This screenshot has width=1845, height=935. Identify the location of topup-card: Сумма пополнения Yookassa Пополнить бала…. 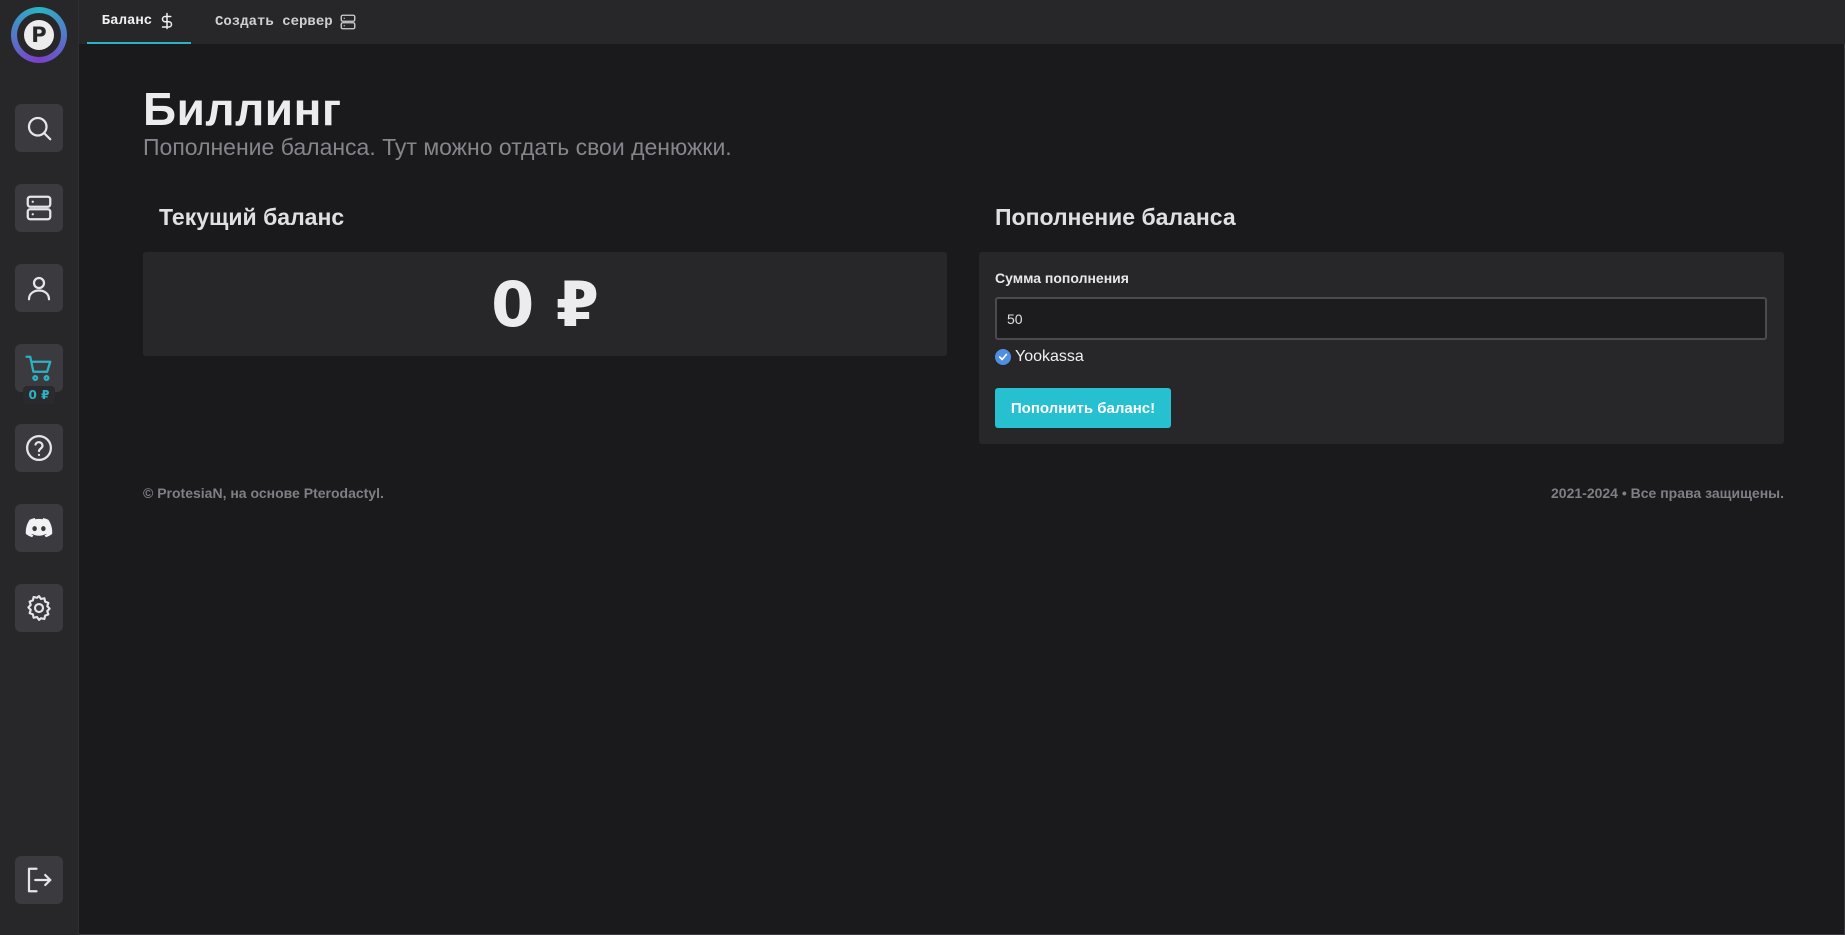
(1381, 348).